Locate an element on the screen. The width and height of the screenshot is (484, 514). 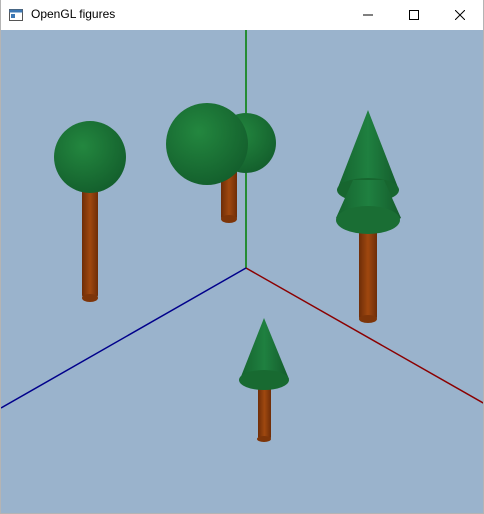
close-icon is located at coordinates (460, 15).